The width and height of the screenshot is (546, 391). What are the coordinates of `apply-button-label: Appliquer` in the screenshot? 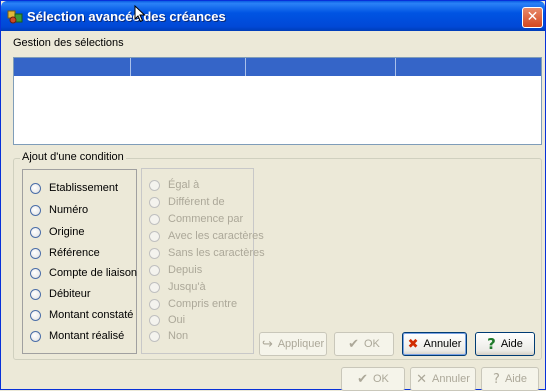 It's located at (301, 344).